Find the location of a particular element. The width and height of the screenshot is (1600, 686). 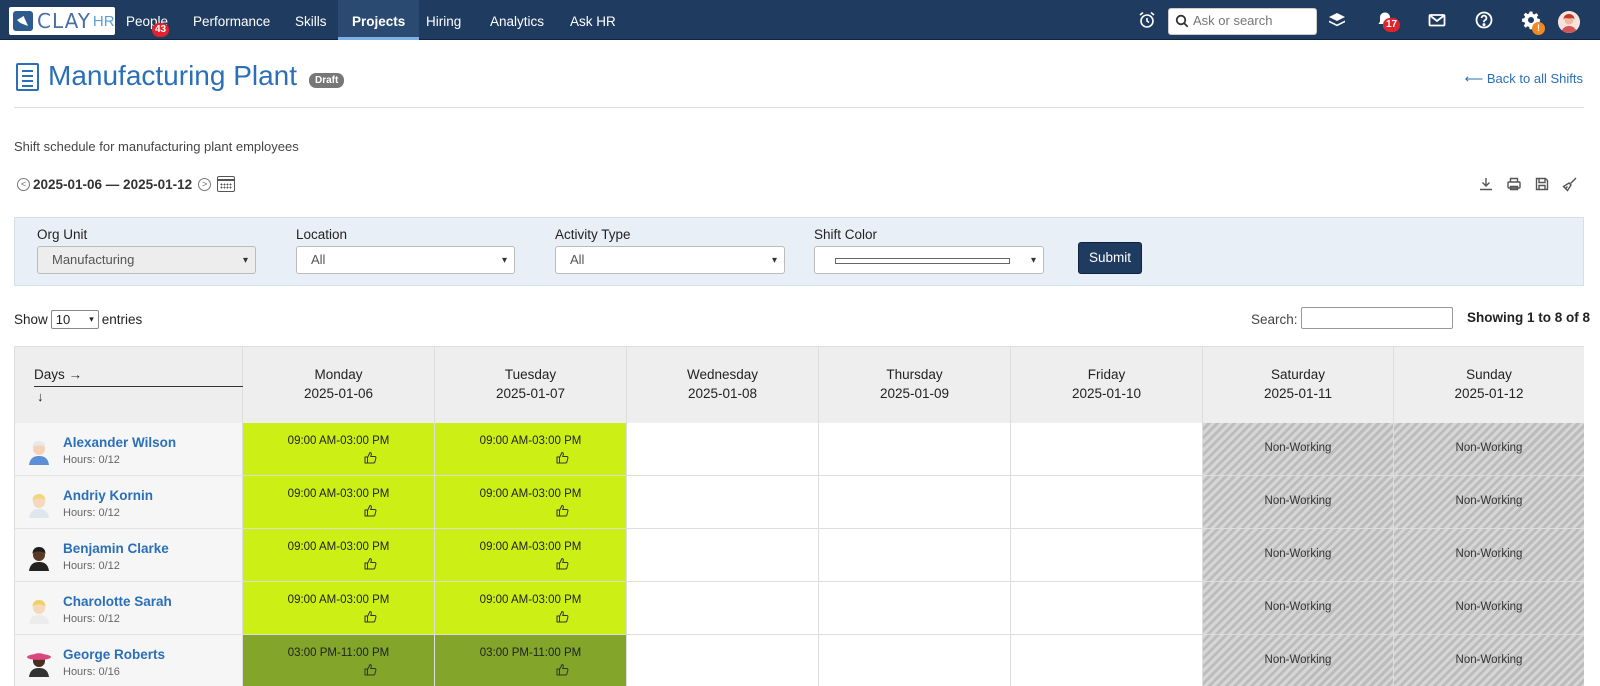

people-badge: 43 is located at coordinates (161, 30).